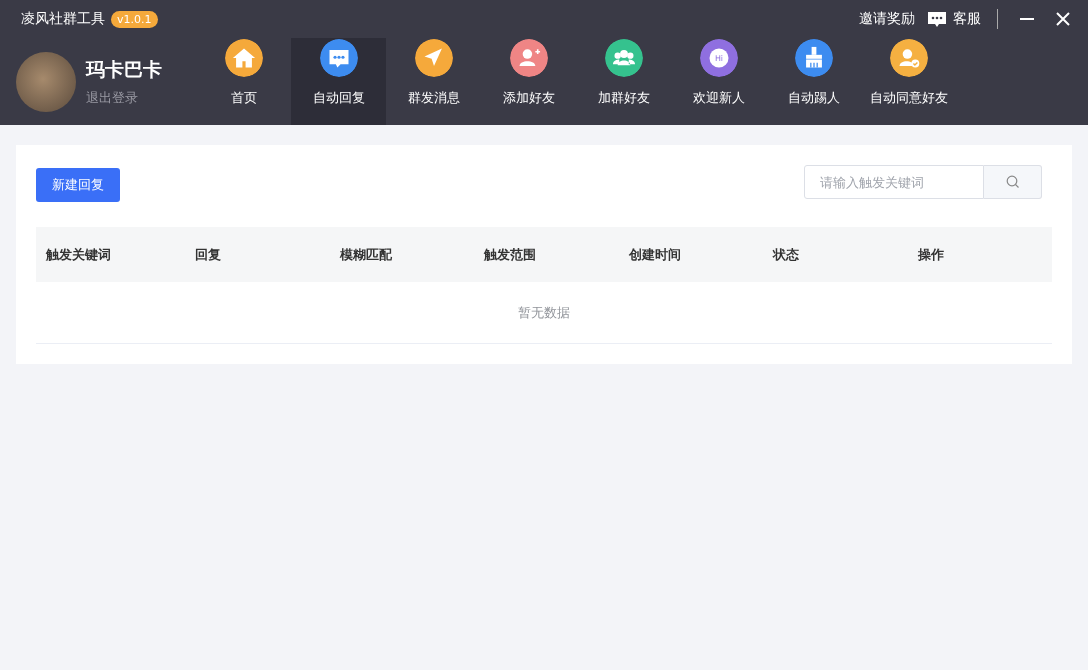 The width and height of the screenshot is (1088, 670). Describe the element at coordinates (967, 19) in the screenshot. I see `support-link: 客服` at that location.